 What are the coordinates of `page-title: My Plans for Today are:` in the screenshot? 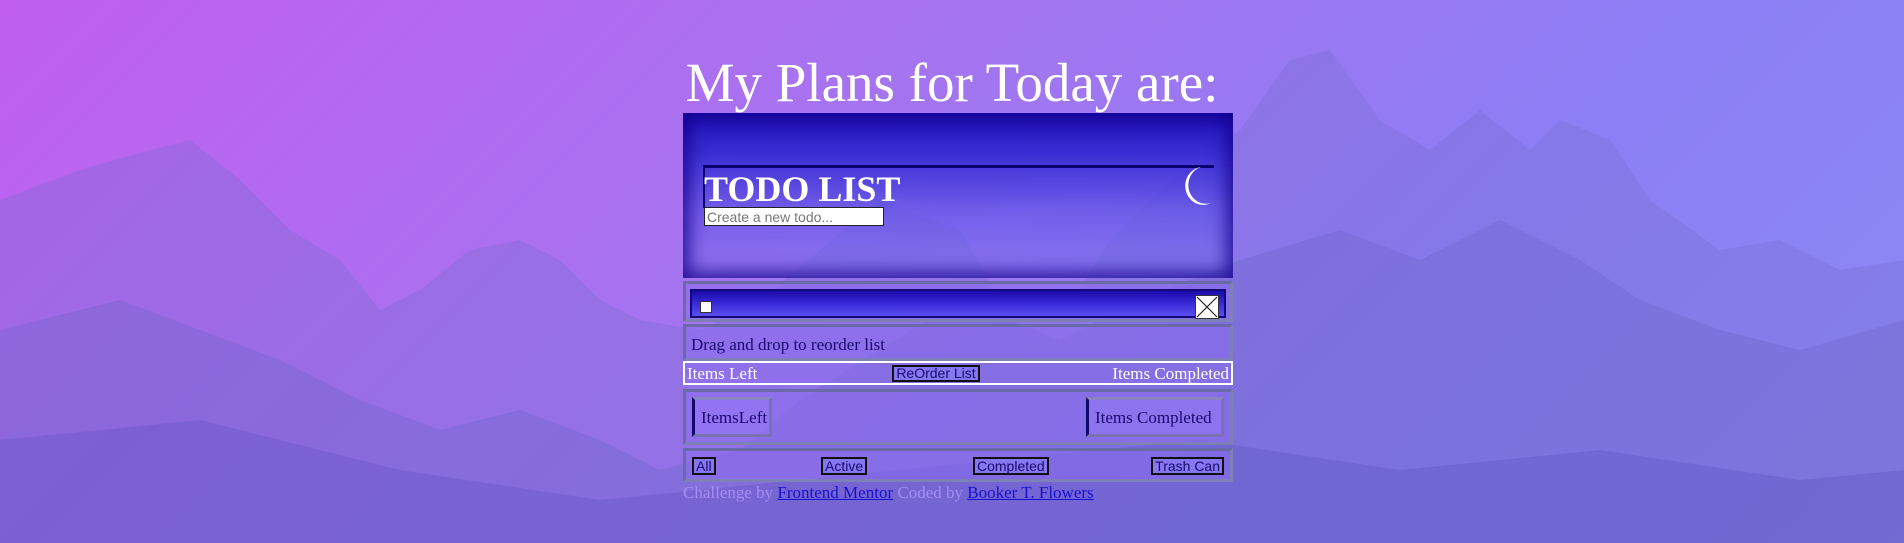 It's located at (952, 82).